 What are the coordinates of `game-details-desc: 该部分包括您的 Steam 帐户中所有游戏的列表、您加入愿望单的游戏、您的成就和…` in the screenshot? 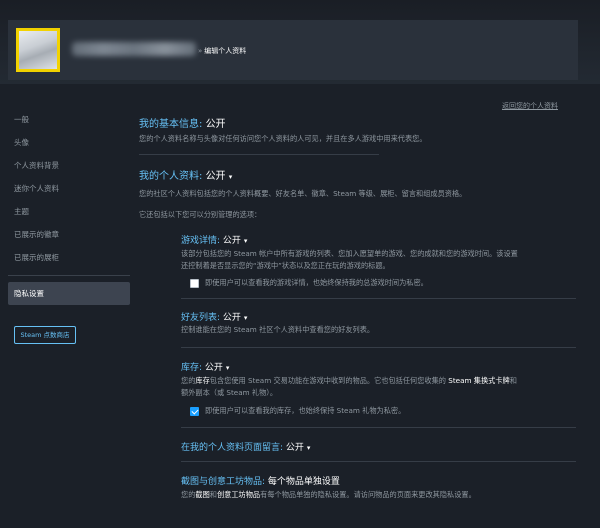 It's located at (378, 260).